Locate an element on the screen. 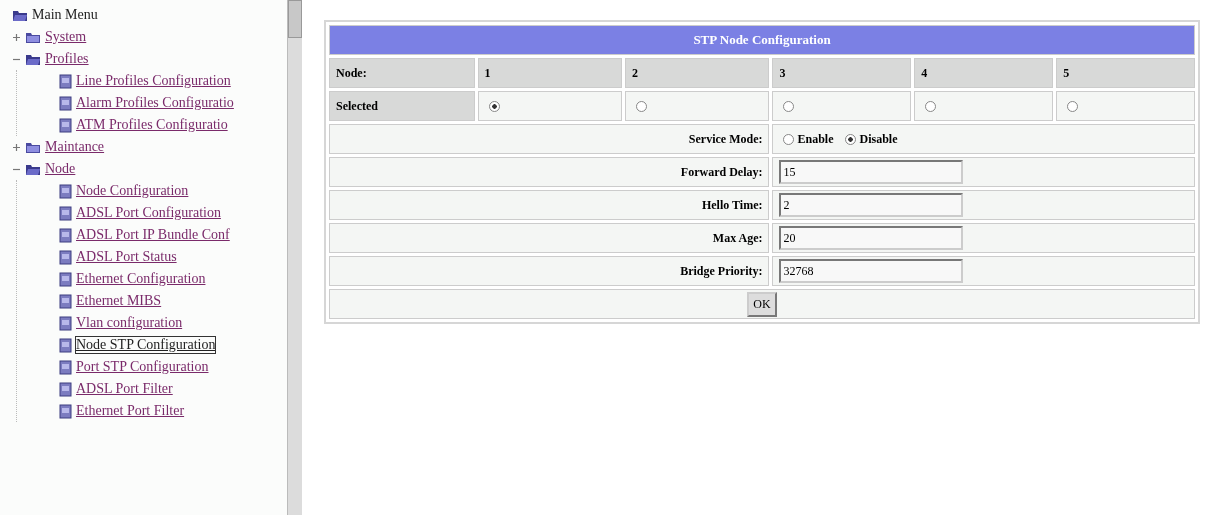 Image resolution: width=1205 pixels, height=515 pixels. menu-link: Node is located at coordinates (60, 169).